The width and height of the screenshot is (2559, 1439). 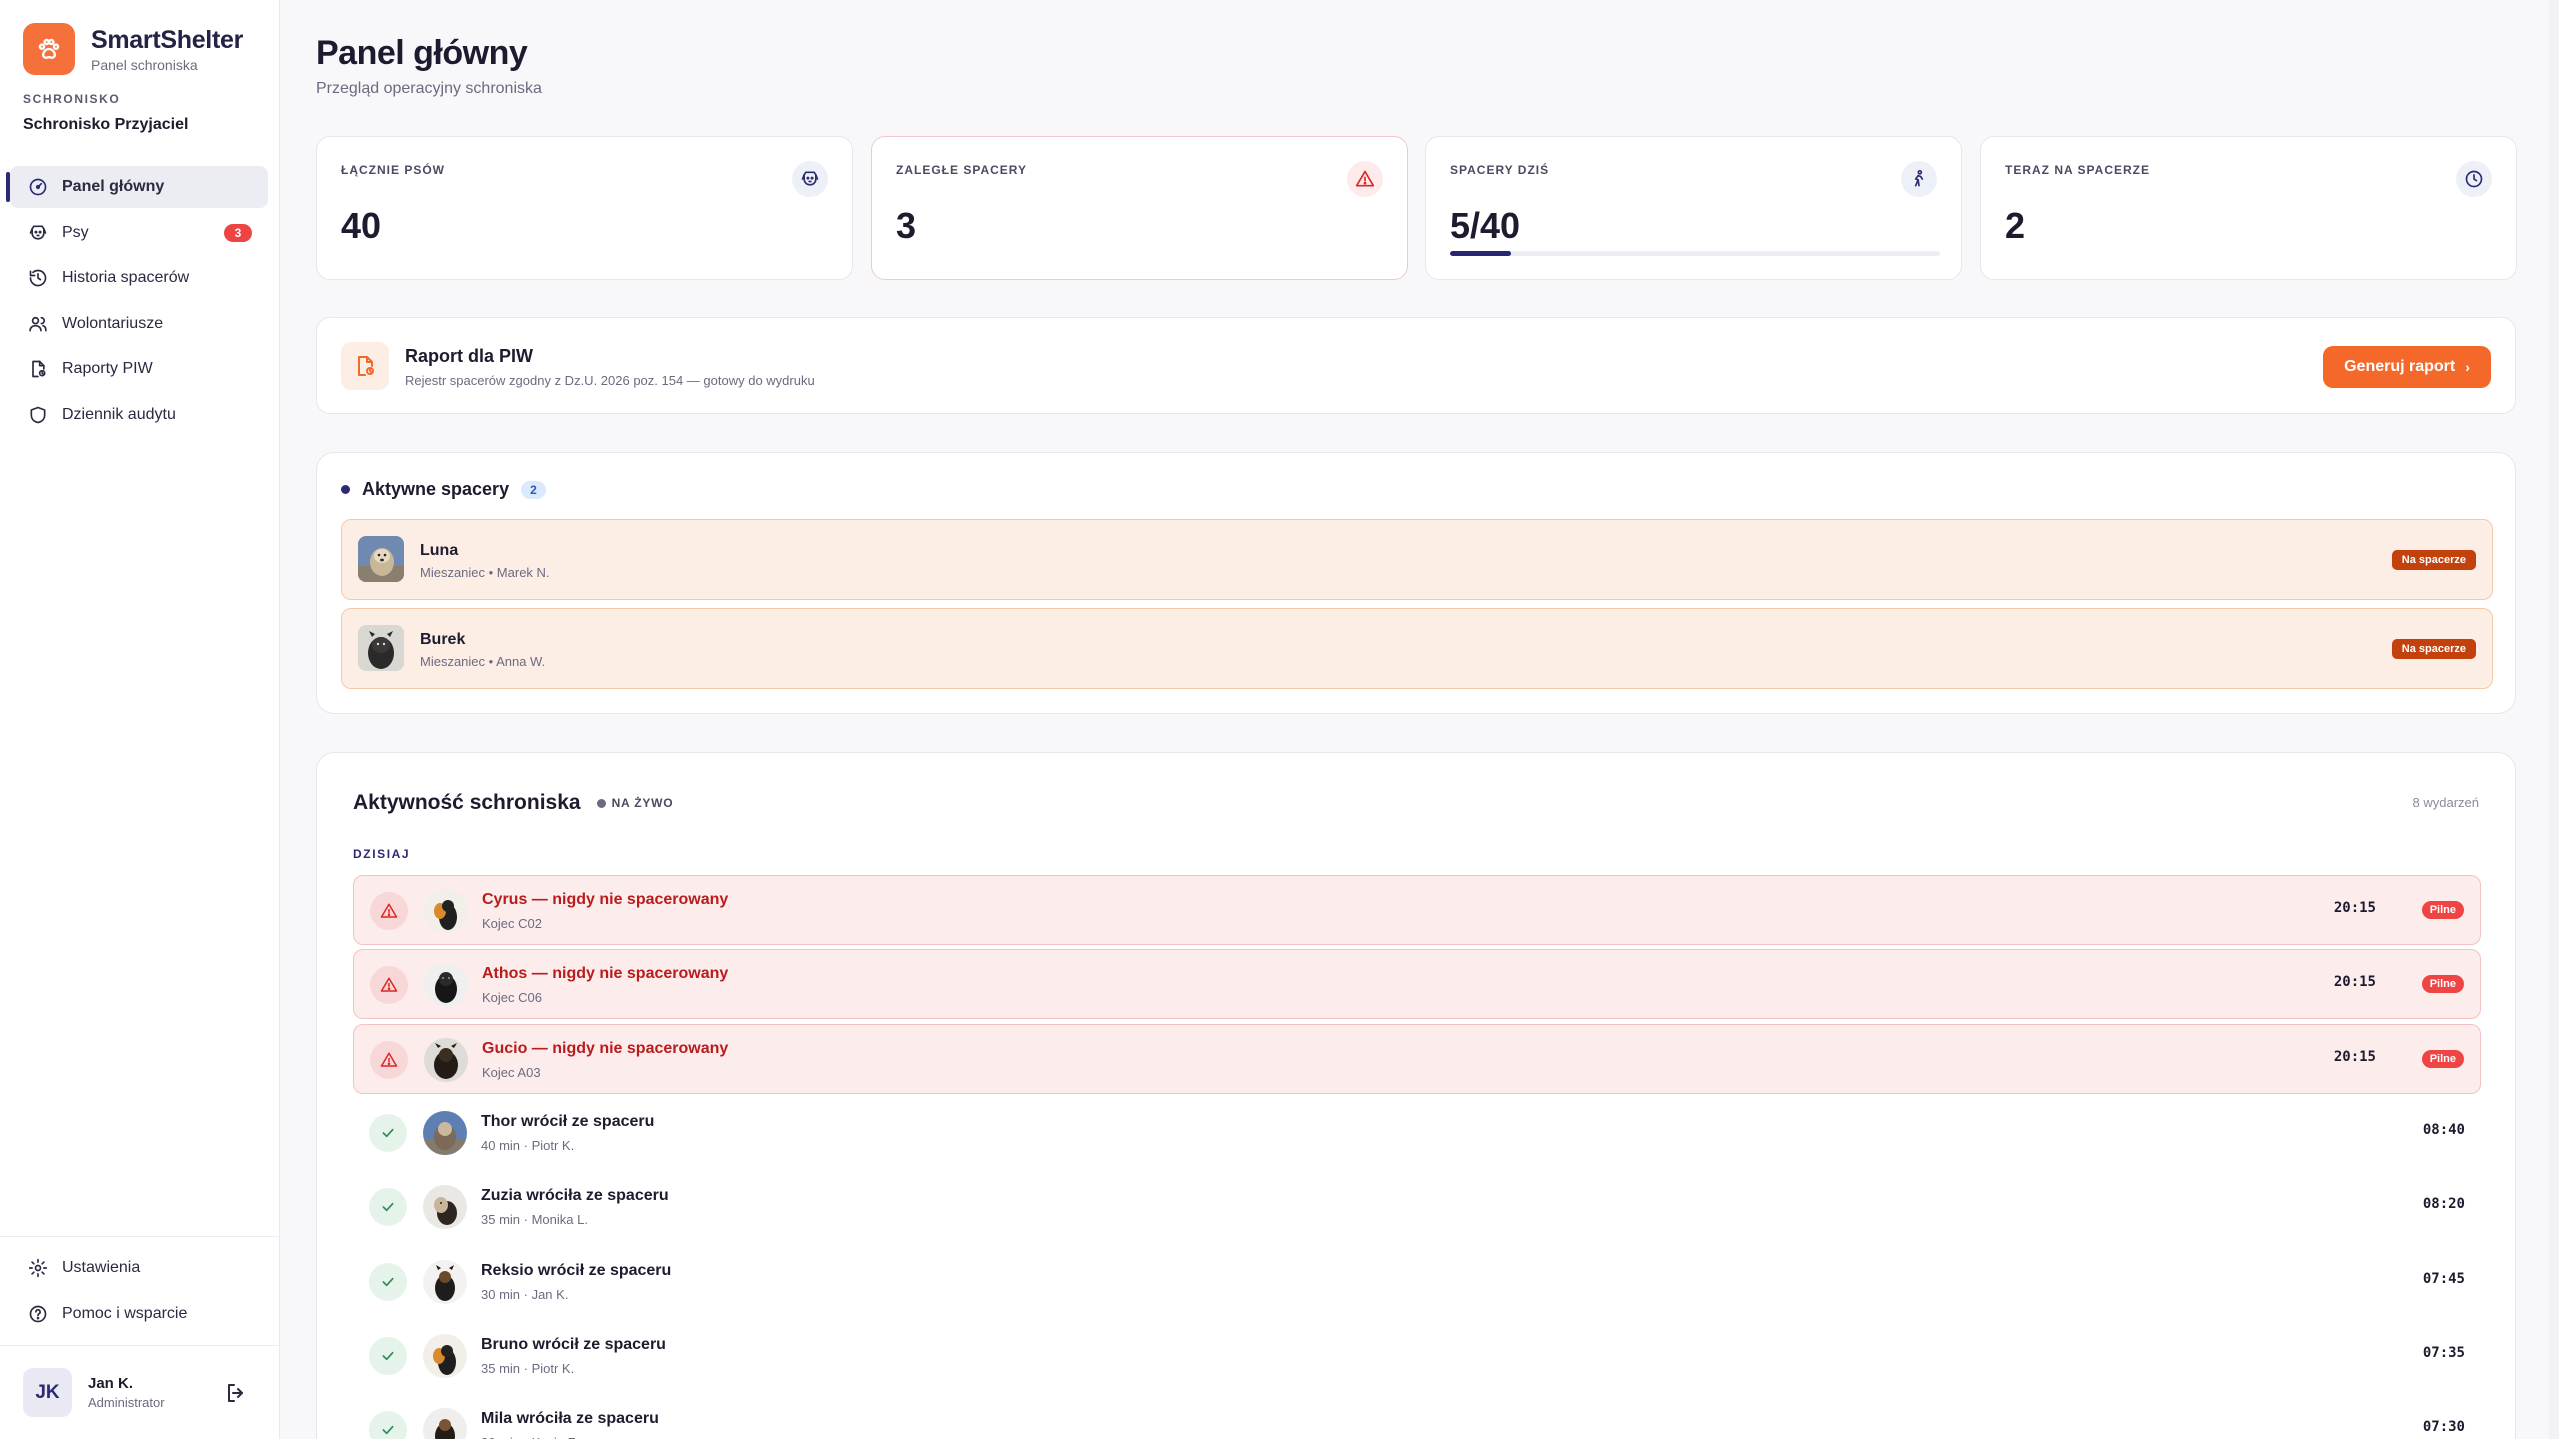 I want to click on walk-meta: Mieszaniec • Anna W., so click(x=483, y=661).